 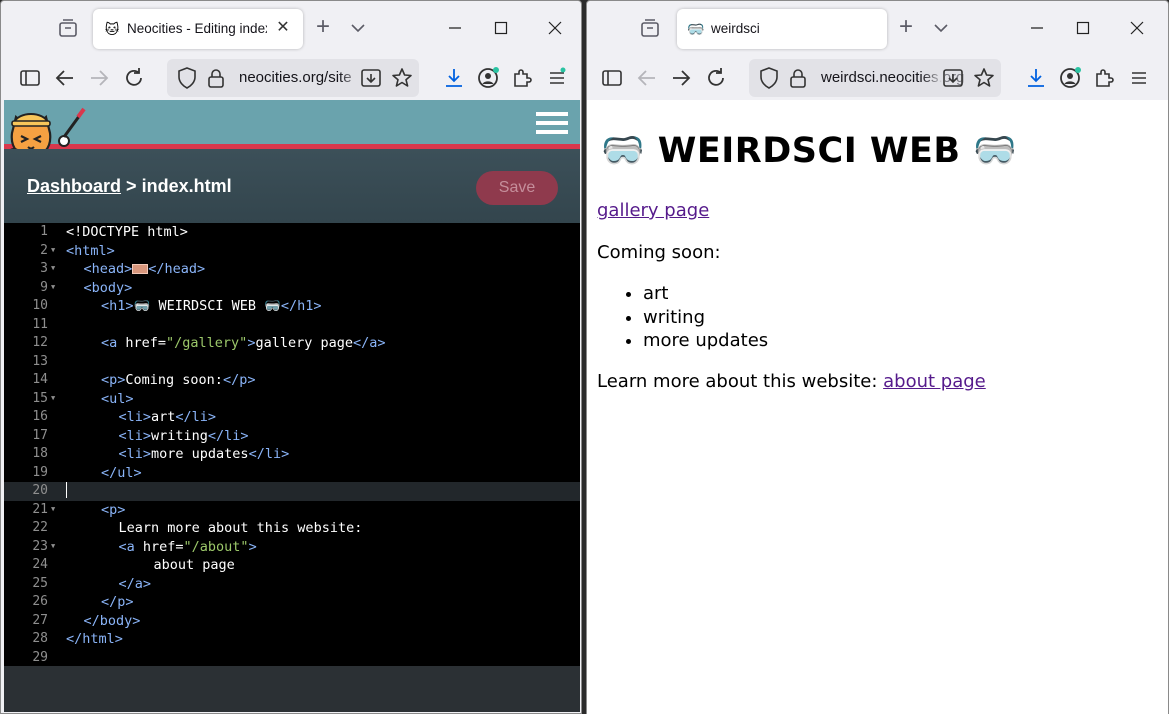 What do you see at coordinates (129, 186) in the screenshot?
I see `breadcrumb: Dashboard > index.html` at bounding box center [129, 186].